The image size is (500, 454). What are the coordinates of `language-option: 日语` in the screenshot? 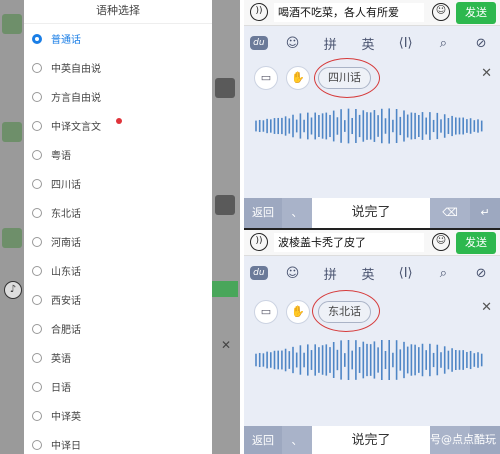 It's located at (118, 386).